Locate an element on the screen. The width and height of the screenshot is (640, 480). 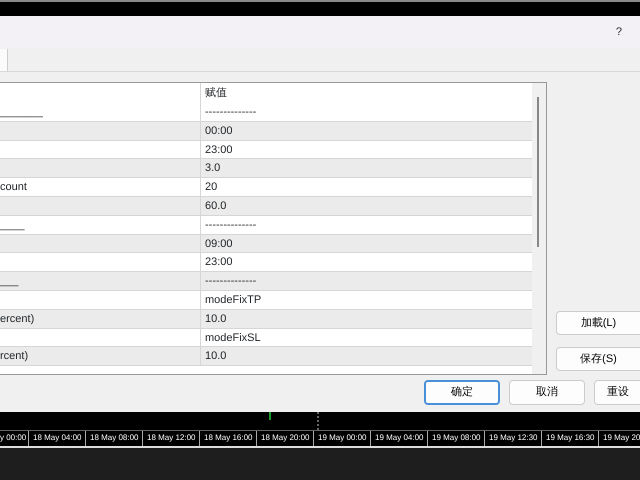
time-label: y 00:00 is located at coordinates (13, 437).